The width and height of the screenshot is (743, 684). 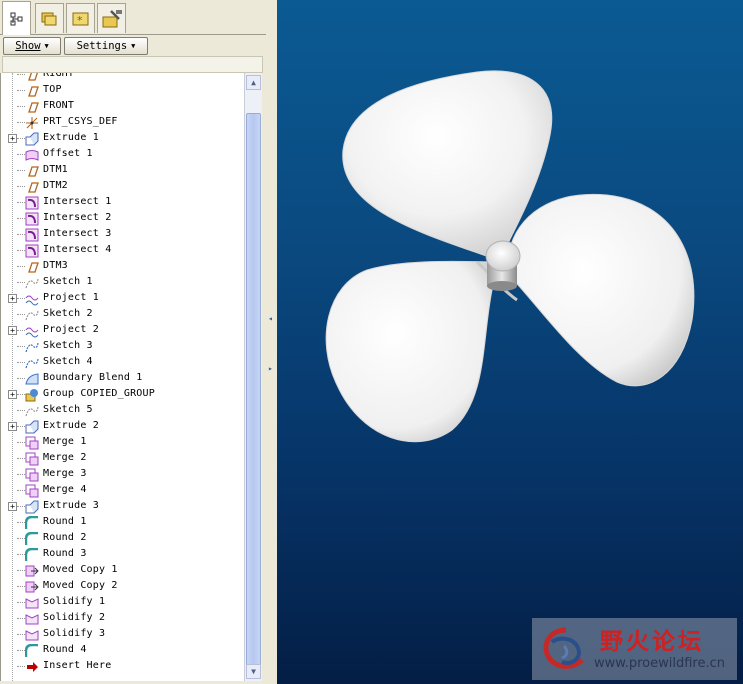 I want to click on tree-item: Sketch 4, so click(x=123, y=363).